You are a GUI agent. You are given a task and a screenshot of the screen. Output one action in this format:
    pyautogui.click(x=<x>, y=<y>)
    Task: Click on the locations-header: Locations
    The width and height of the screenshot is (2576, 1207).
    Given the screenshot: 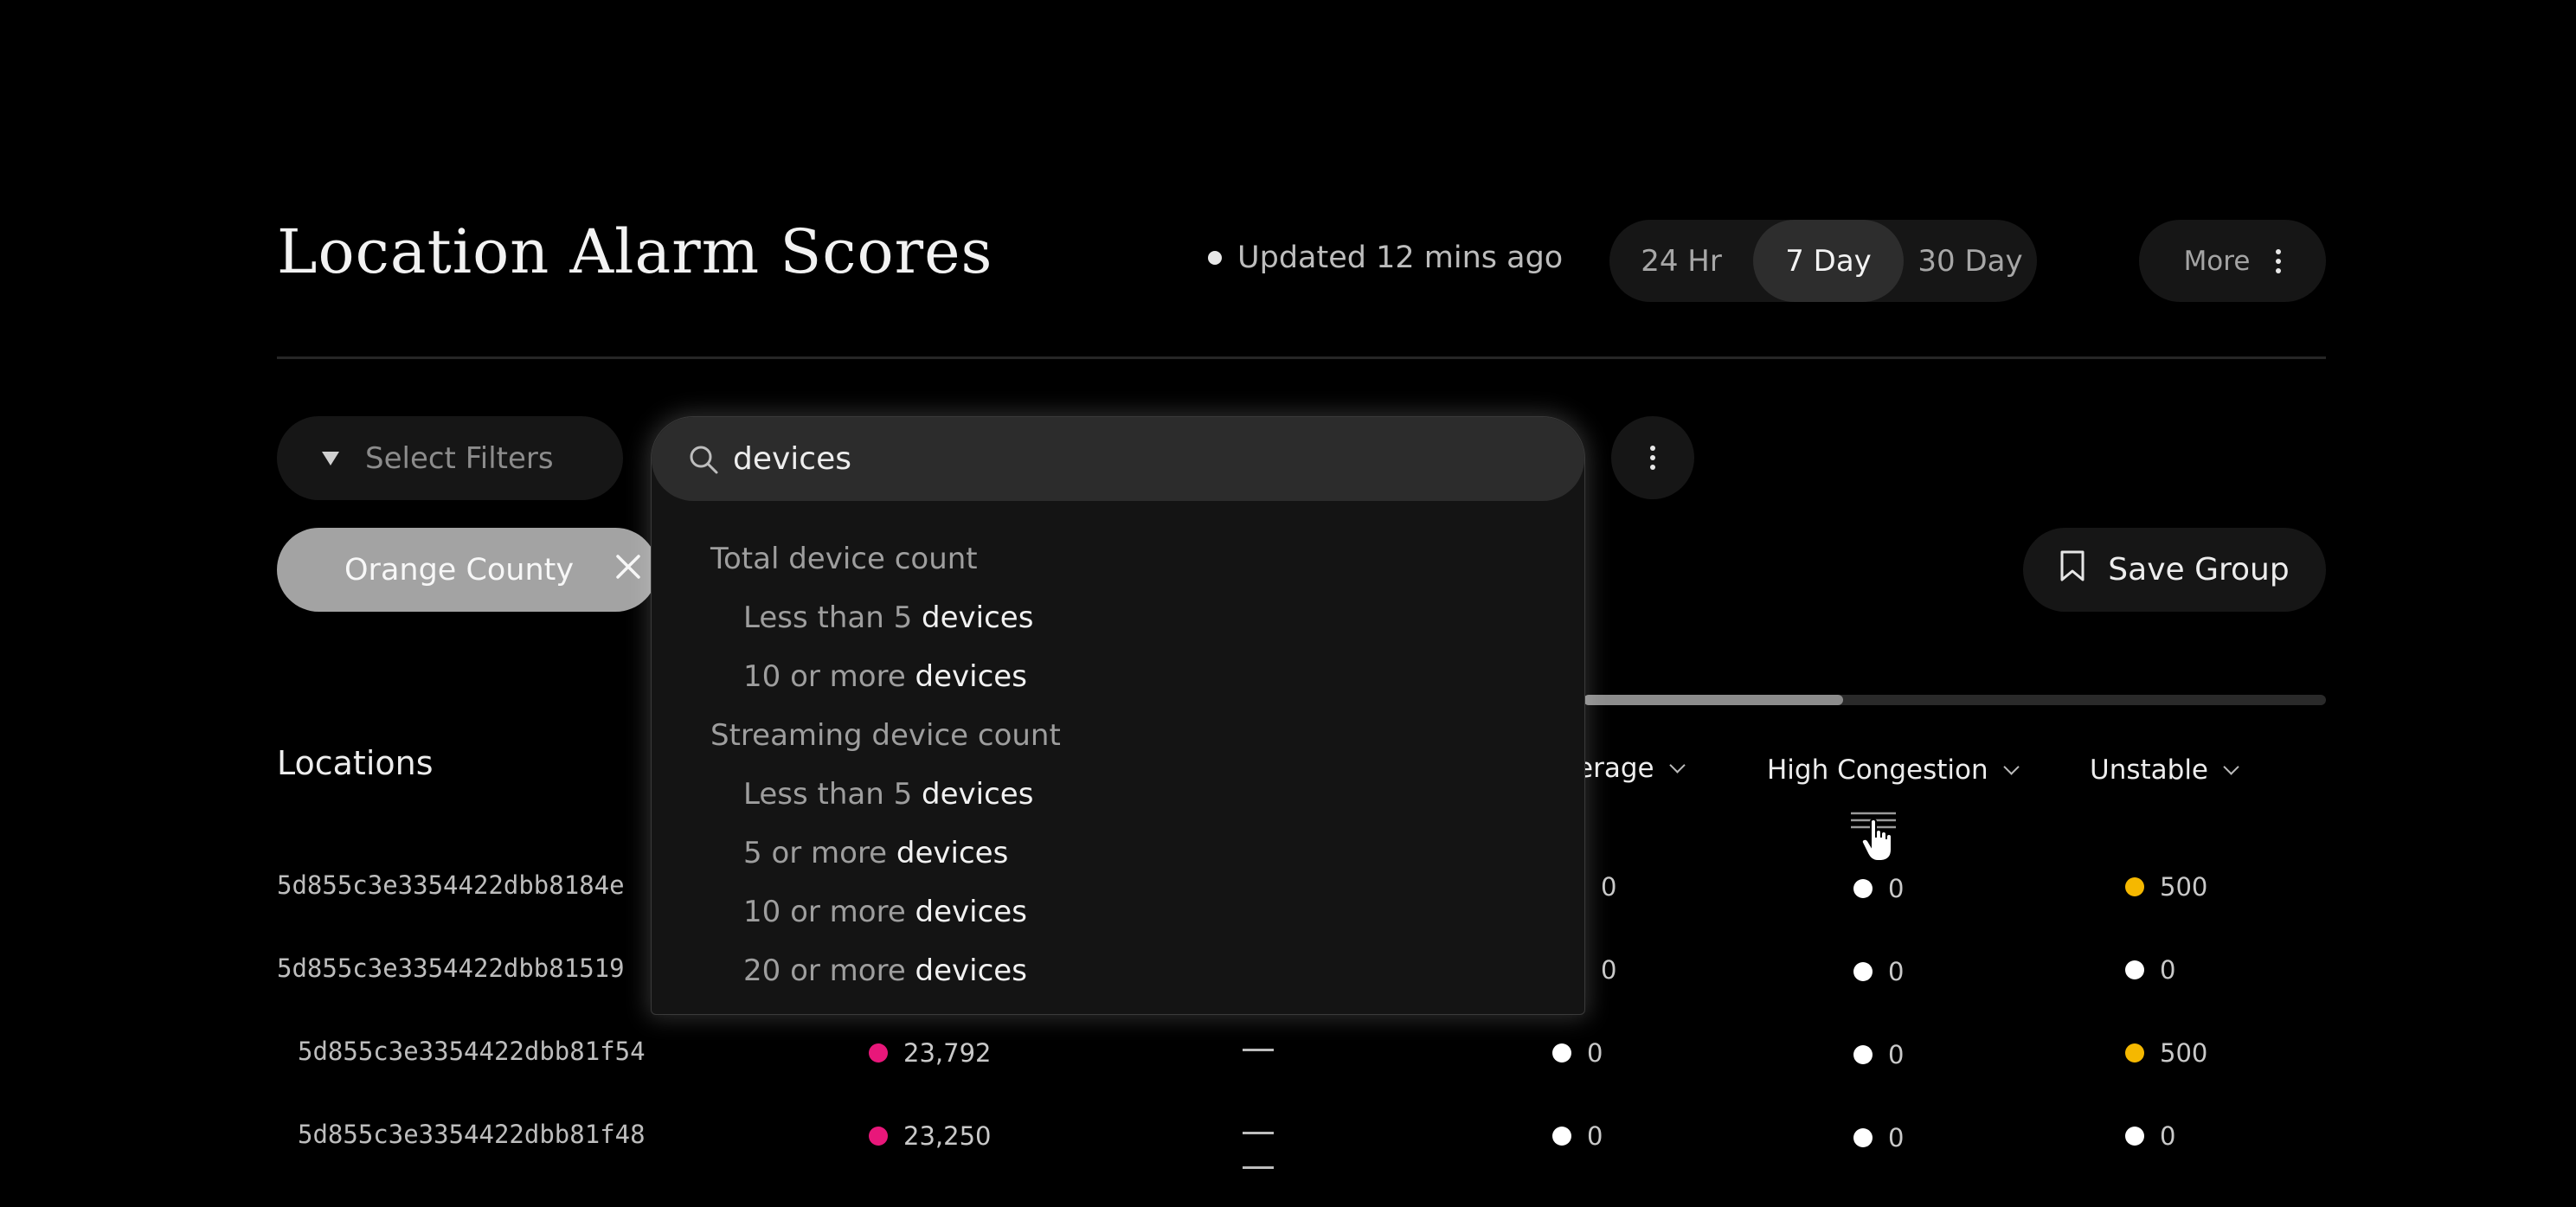 What is the action you would take?
    pyautogui.click(x=355, y=763)
    